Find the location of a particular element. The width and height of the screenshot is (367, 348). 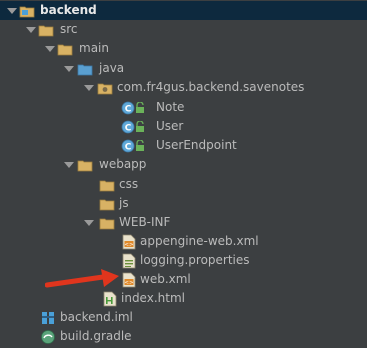

callout-arrow-icon is located at coordinates (82, 278).